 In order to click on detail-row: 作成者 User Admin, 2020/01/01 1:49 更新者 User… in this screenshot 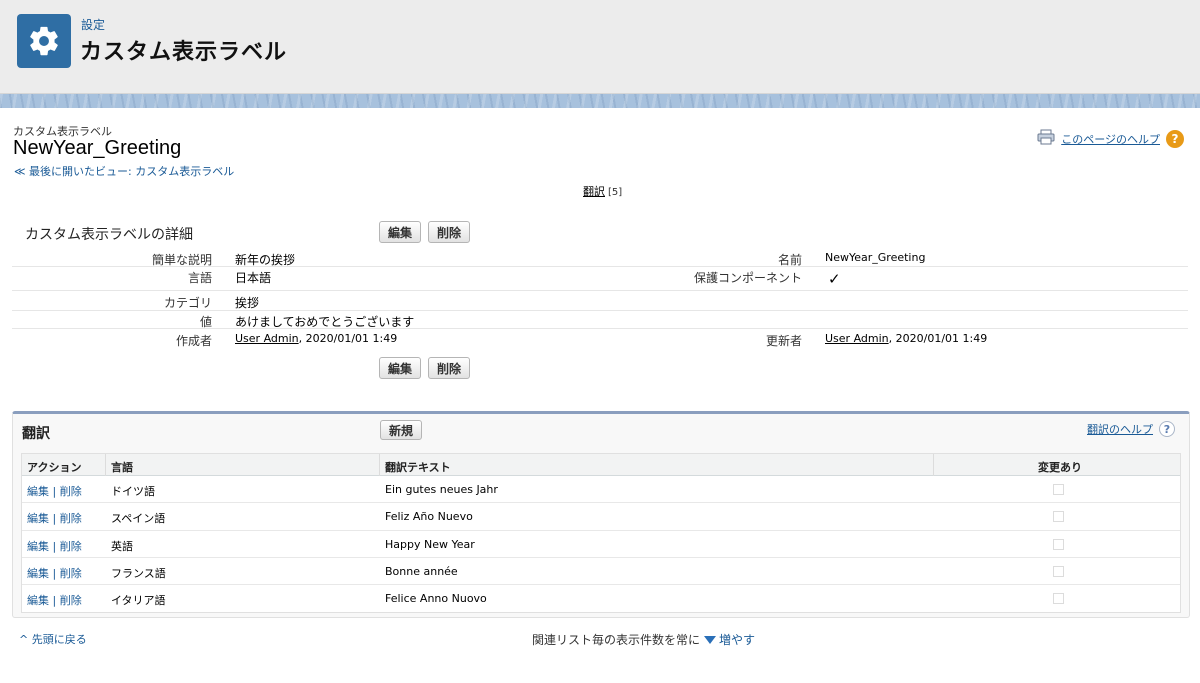, I will do `click(600, 339)`.